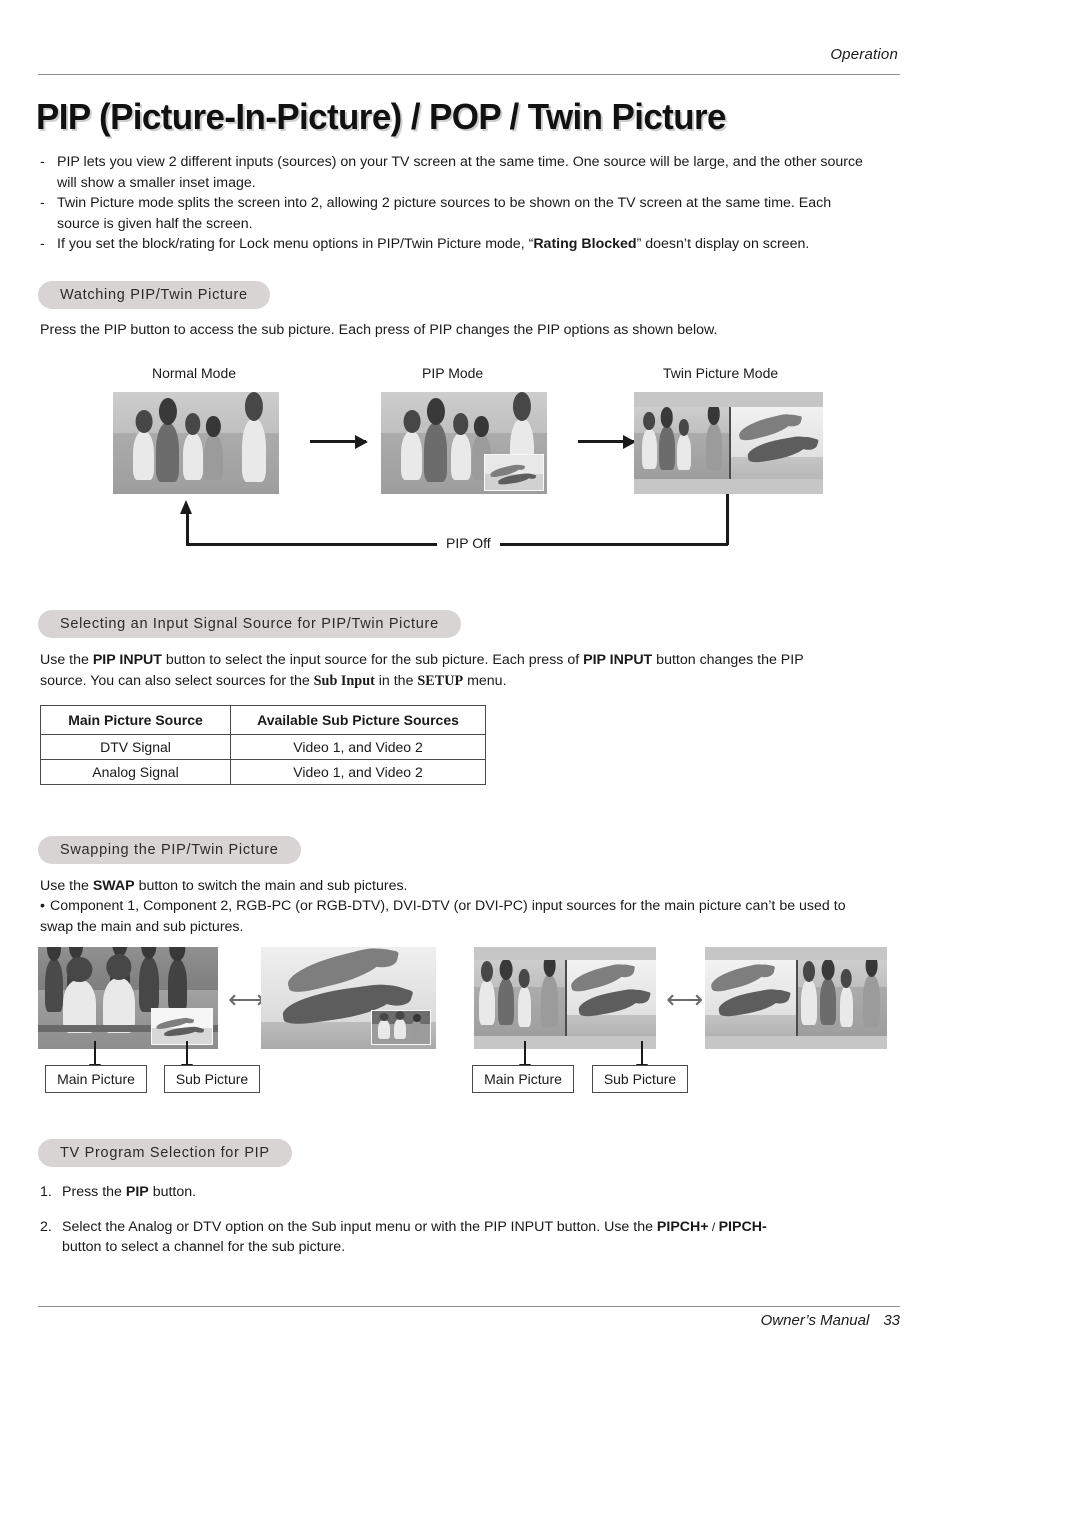 This screenshot has height=1528, width=1080. I want to click on swap-term: SWAP, so click(113, 886).